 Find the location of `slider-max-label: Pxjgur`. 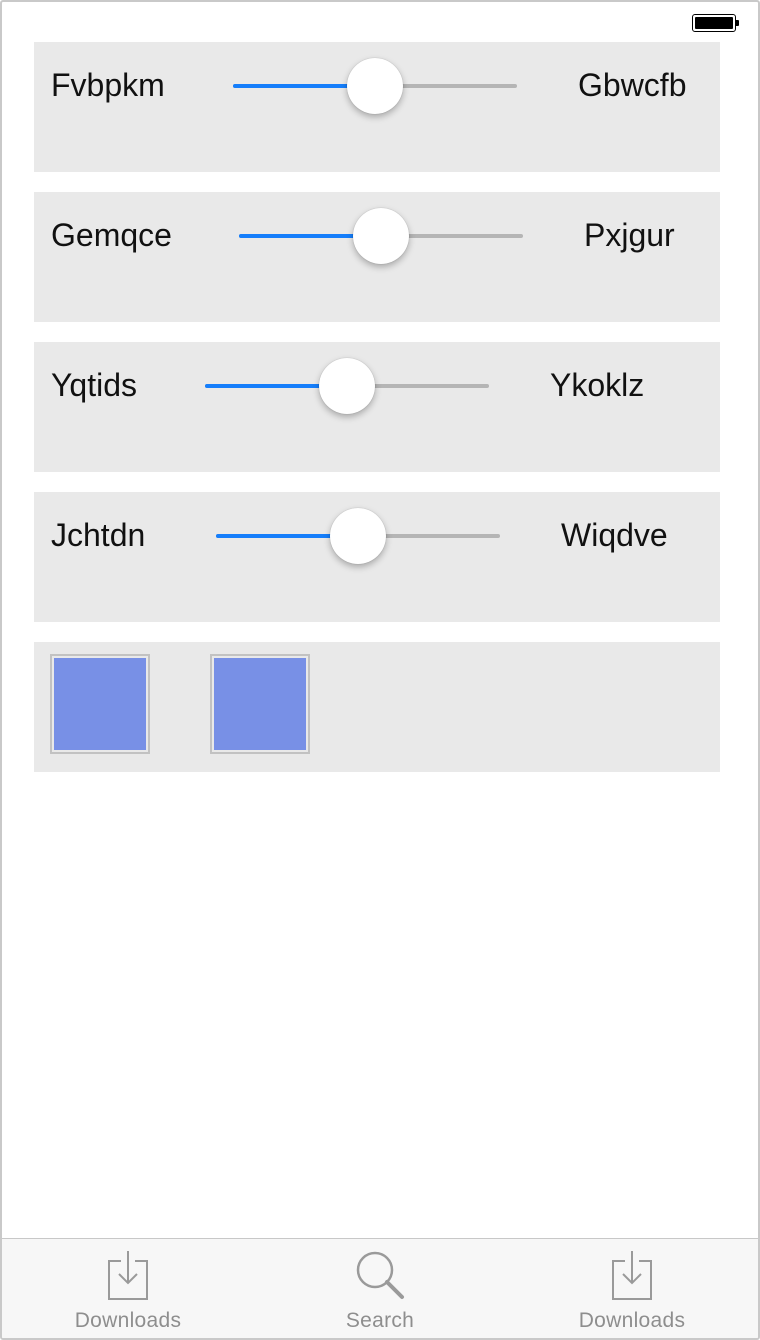

slider-max-label: Pxjgur is located at coordinates (629, 235).